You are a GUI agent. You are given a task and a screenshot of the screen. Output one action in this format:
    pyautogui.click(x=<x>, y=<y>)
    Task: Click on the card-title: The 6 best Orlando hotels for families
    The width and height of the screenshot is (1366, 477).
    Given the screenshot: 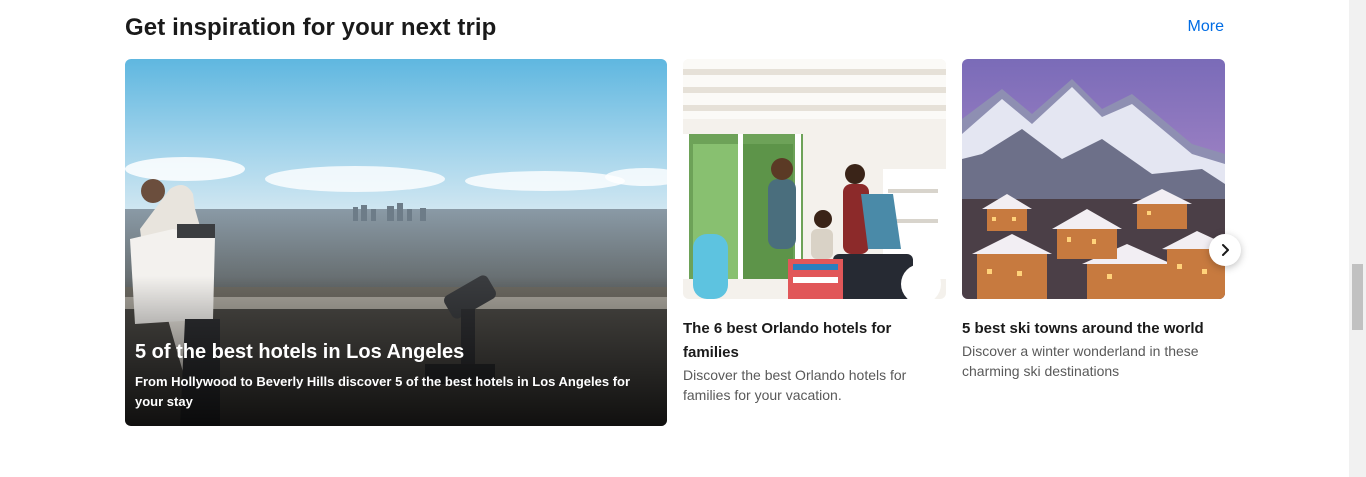 What is the action you would take?
    pyautogui.click(x=787, y=340)
    